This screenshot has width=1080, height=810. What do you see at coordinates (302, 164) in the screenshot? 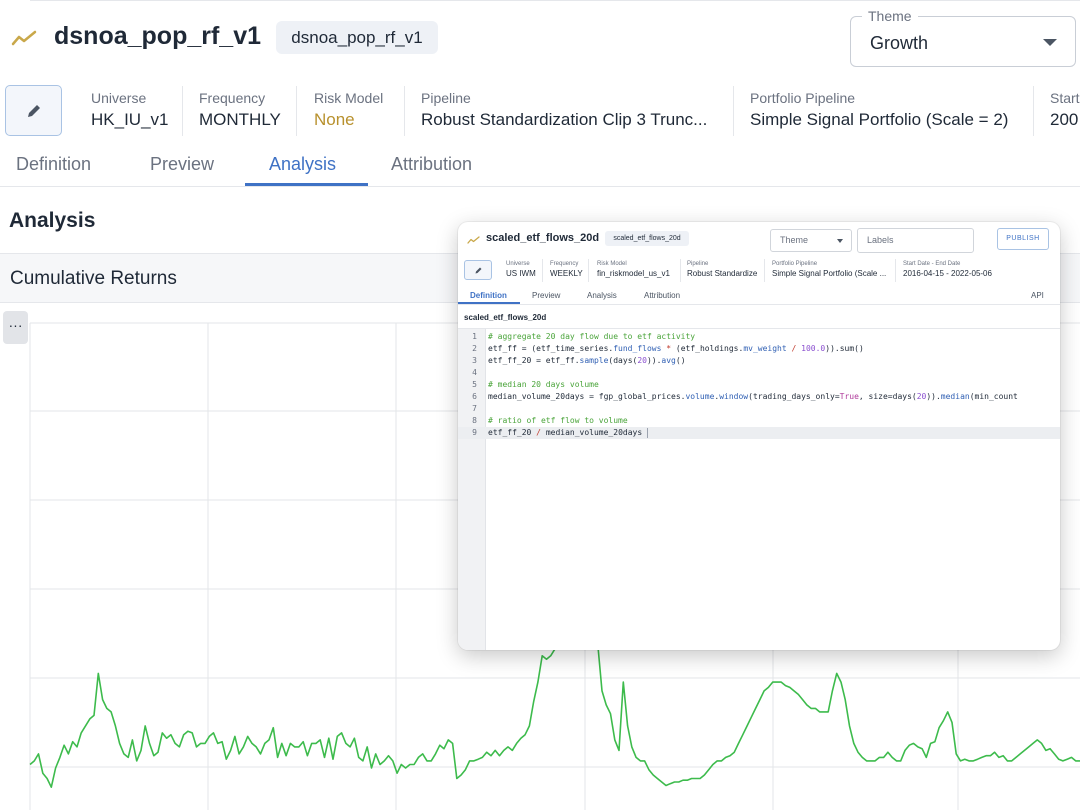
I see `tab-analysis: Analysis` at bounding box center [302, 164].